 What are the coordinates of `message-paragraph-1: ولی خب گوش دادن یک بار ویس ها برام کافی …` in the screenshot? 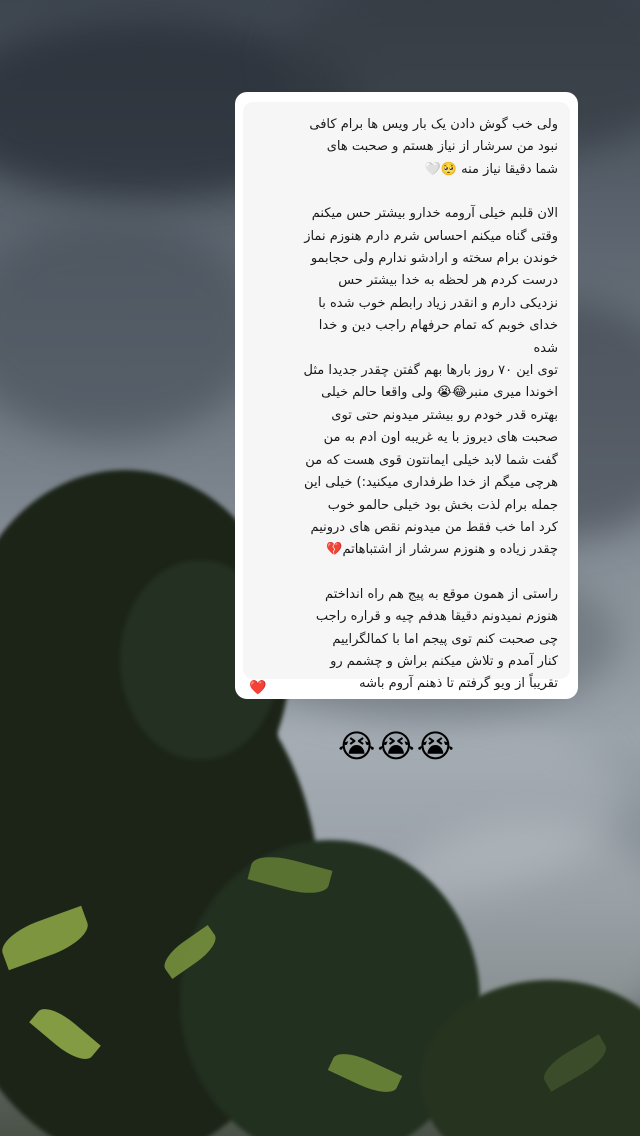 It's located at (433, 147).